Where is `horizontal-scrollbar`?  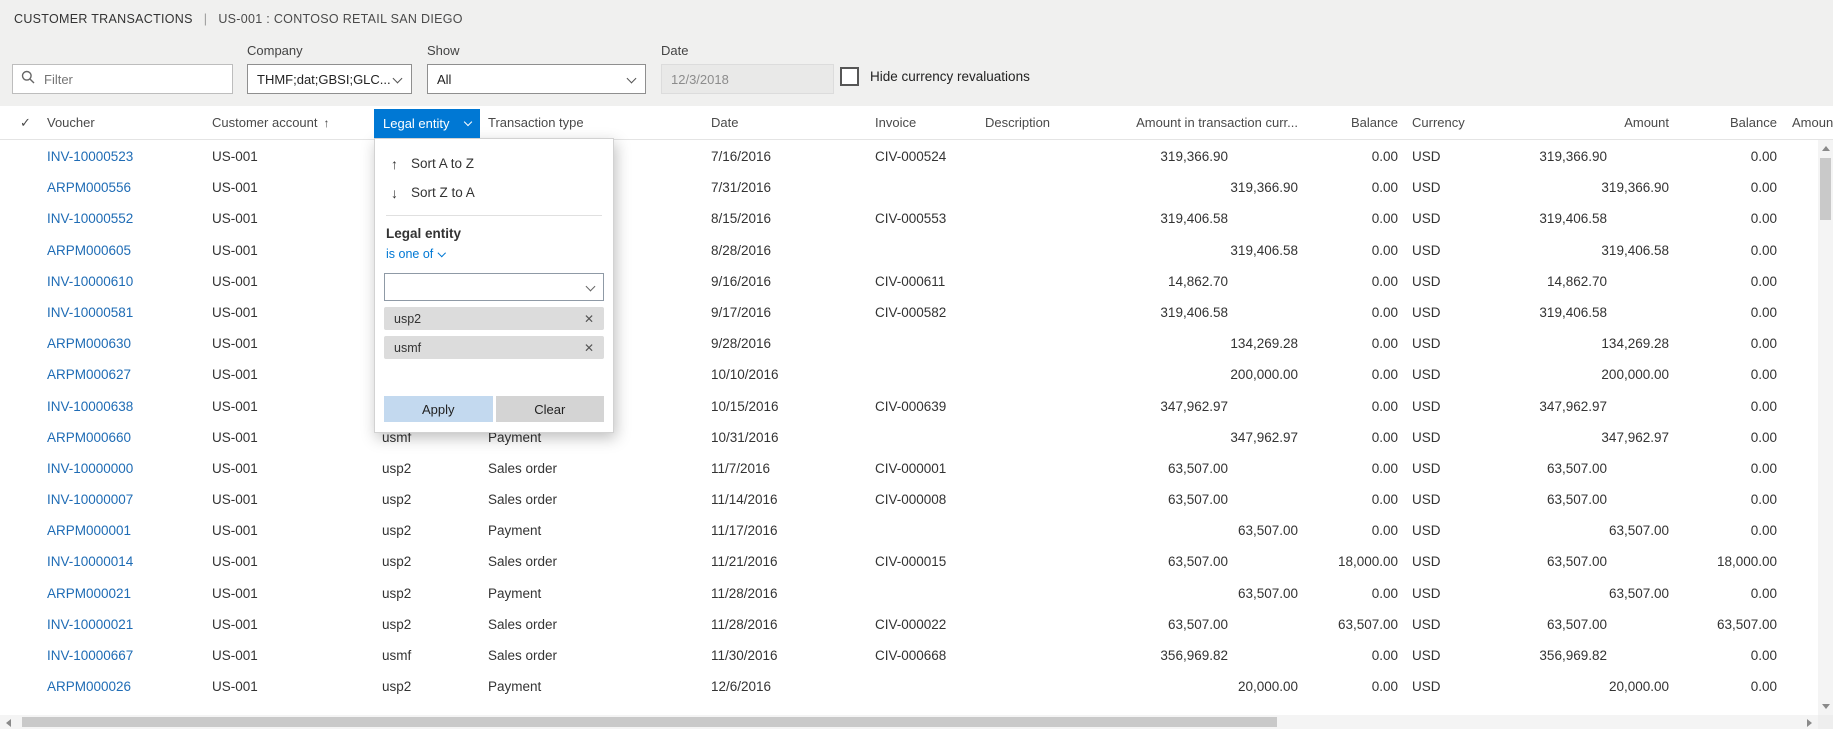
horizontal-scrollbar is located at coordinates (909, 722).